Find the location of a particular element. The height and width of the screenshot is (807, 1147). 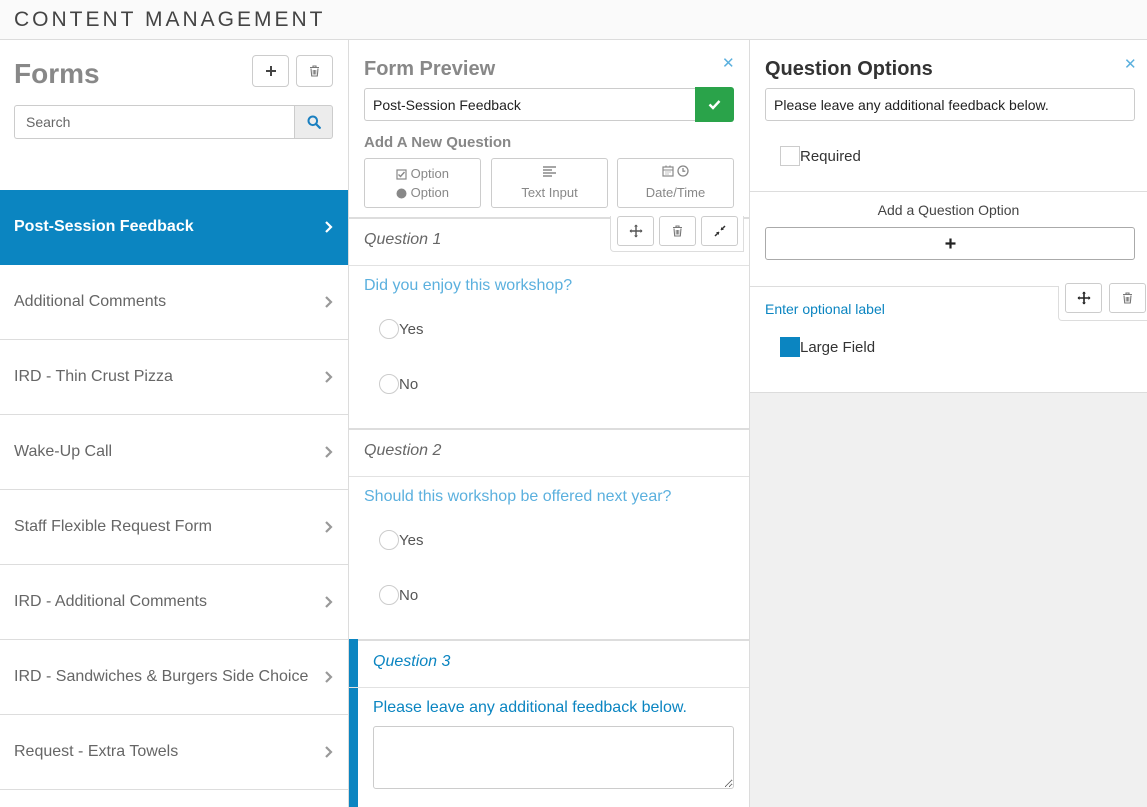

question-options-title: Question Options is located at coordinates (849, 69).